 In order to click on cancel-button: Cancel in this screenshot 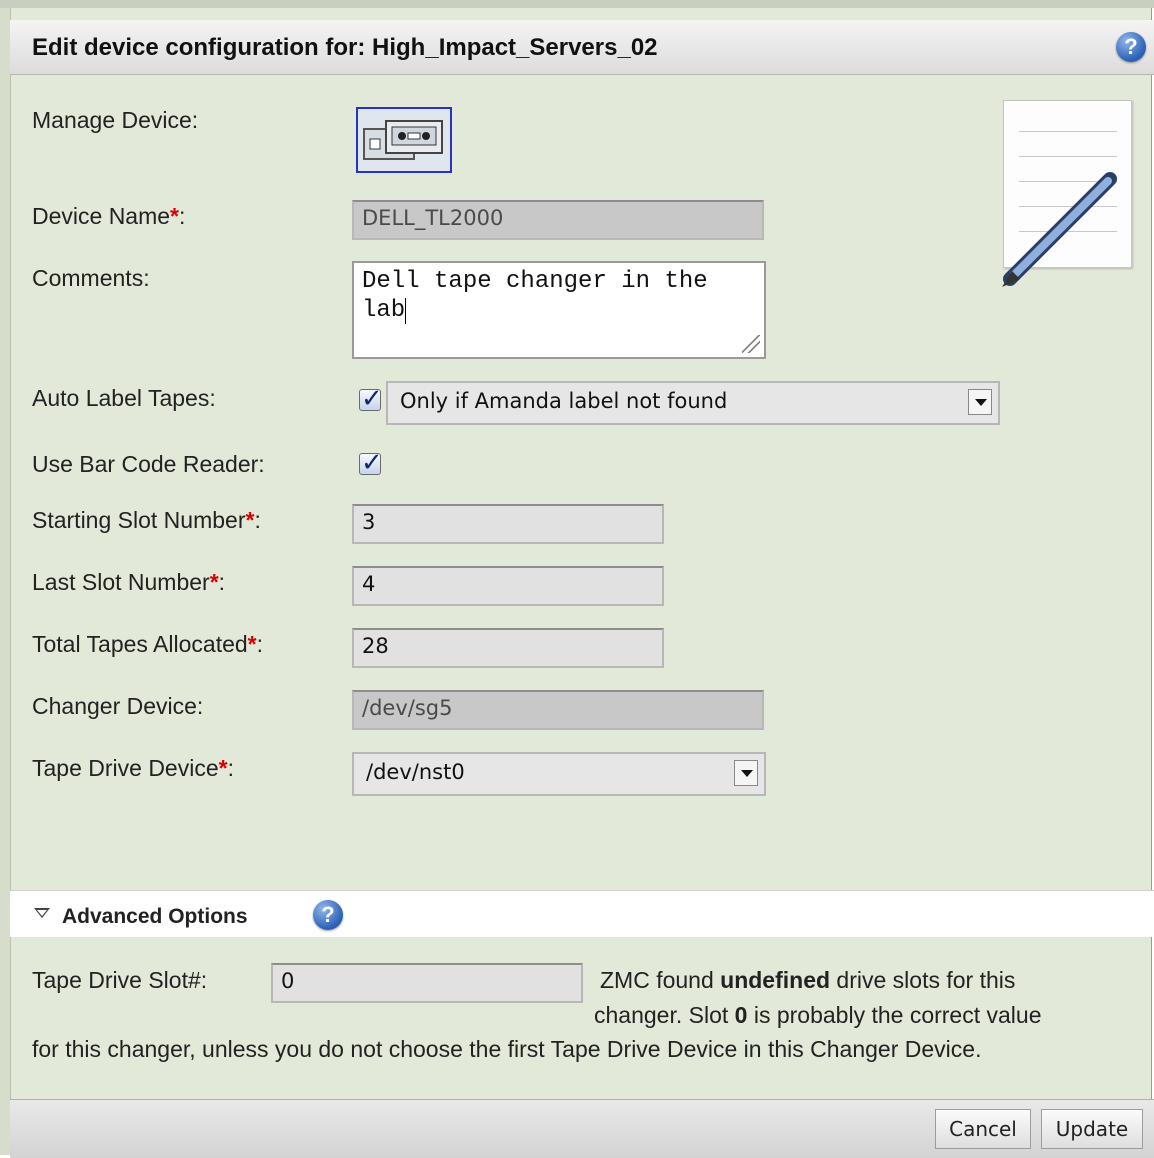, I will do `click(983, 1129)`.